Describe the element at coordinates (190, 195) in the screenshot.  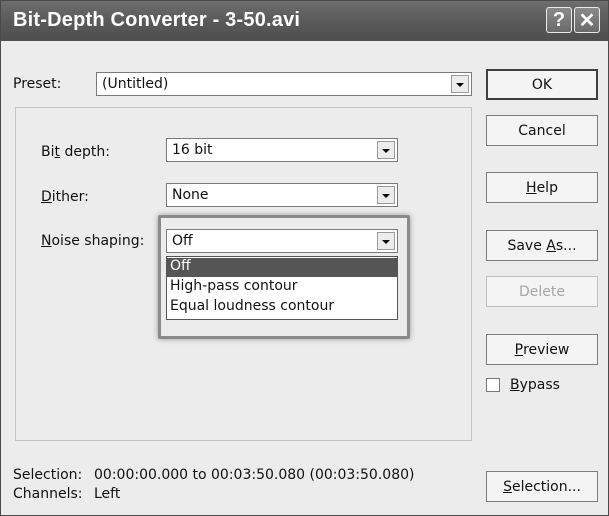
I see `dither-value: None` at that location.